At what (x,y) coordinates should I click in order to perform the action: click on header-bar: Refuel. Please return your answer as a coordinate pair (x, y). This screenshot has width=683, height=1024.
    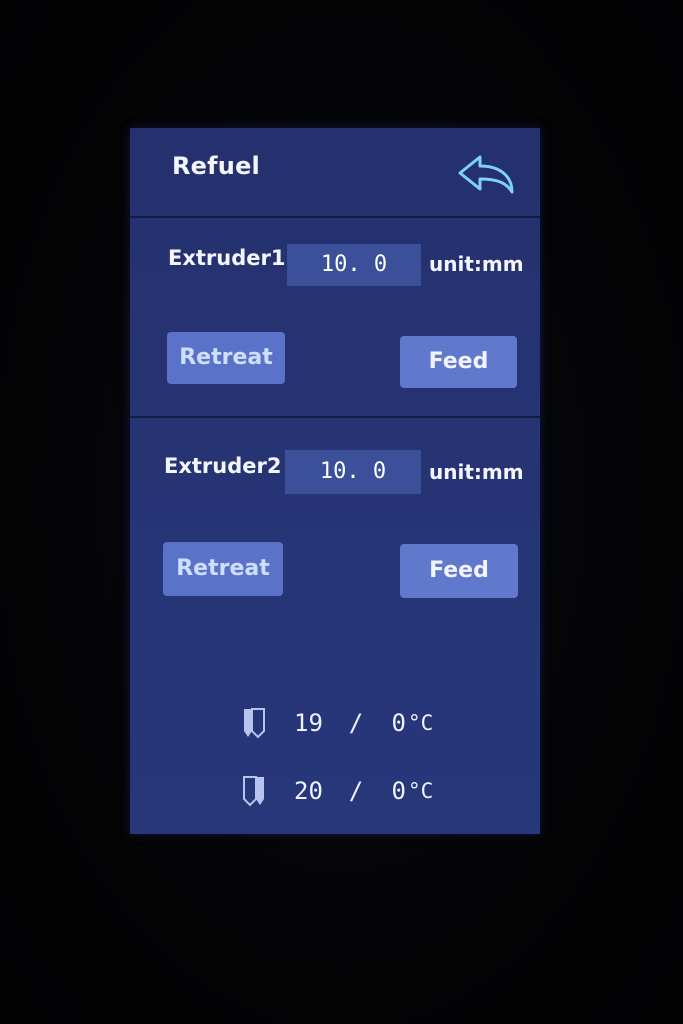
    Looking at the image, I should click on (335, 173).